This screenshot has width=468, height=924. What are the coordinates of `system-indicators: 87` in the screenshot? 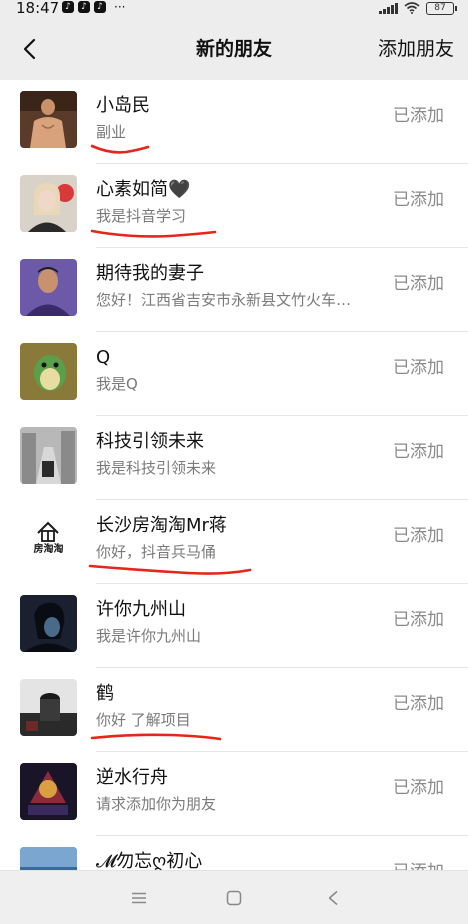 It's located at (418, 8).